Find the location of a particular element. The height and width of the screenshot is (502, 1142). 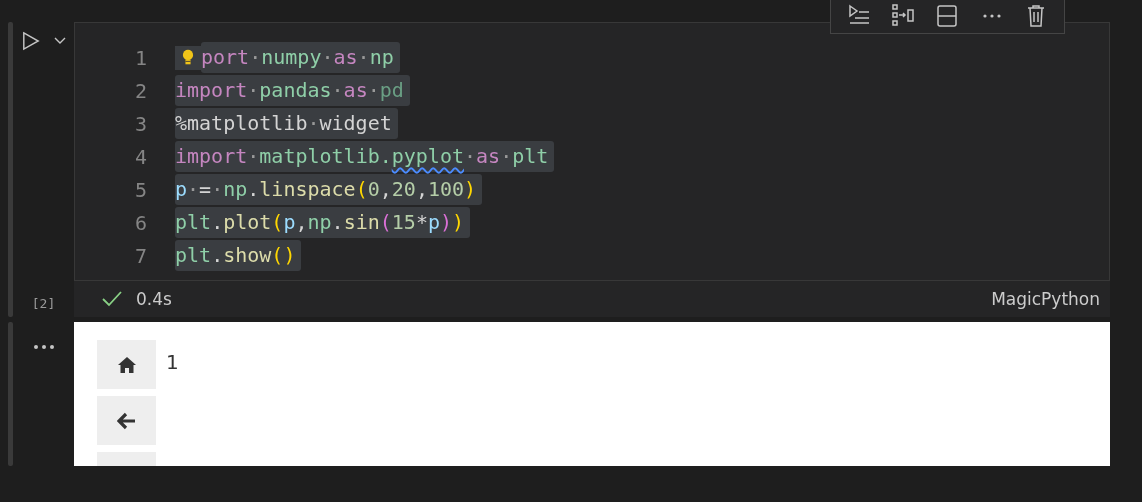

lightbulb-icon is located at coordinates (188, 57).